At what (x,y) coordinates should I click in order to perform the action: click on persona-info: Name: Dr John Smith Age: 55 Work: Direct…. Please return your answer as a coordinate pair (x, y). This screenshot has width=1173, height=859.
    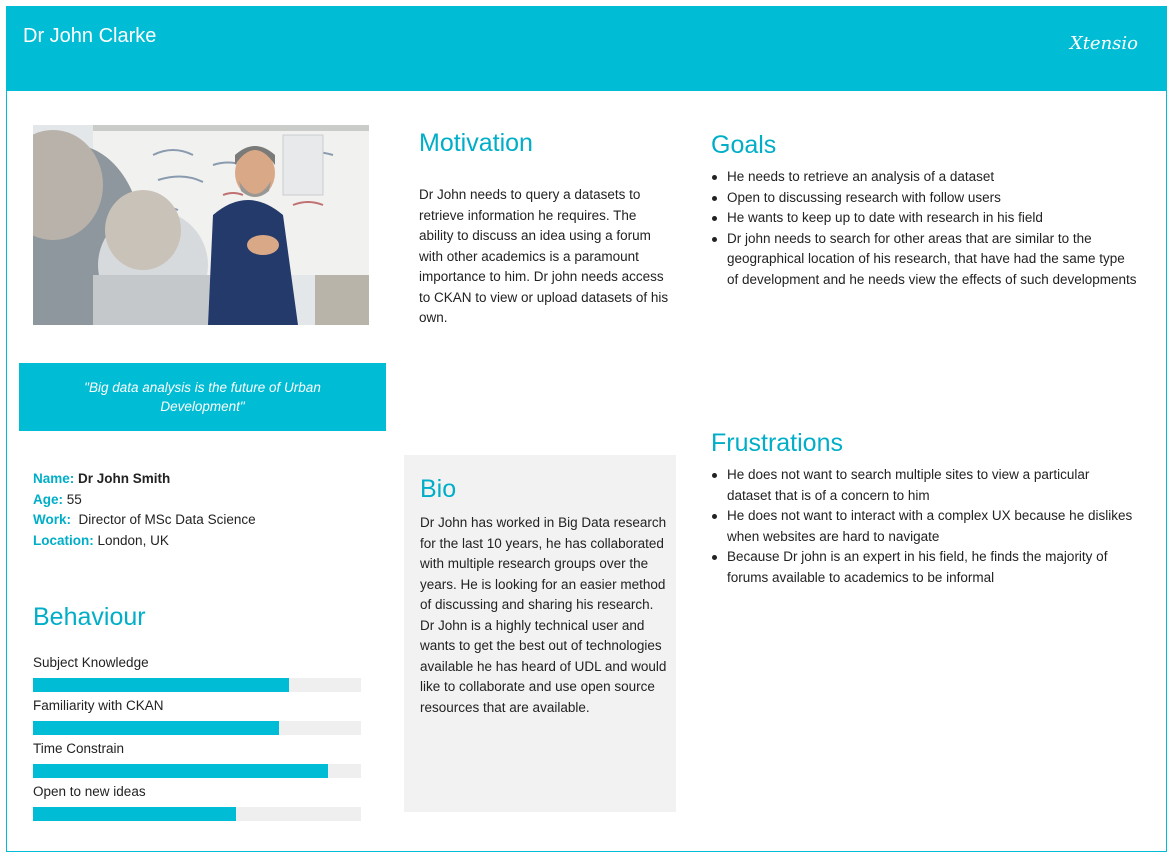
    Looking at the image, I should click on (144, 510).